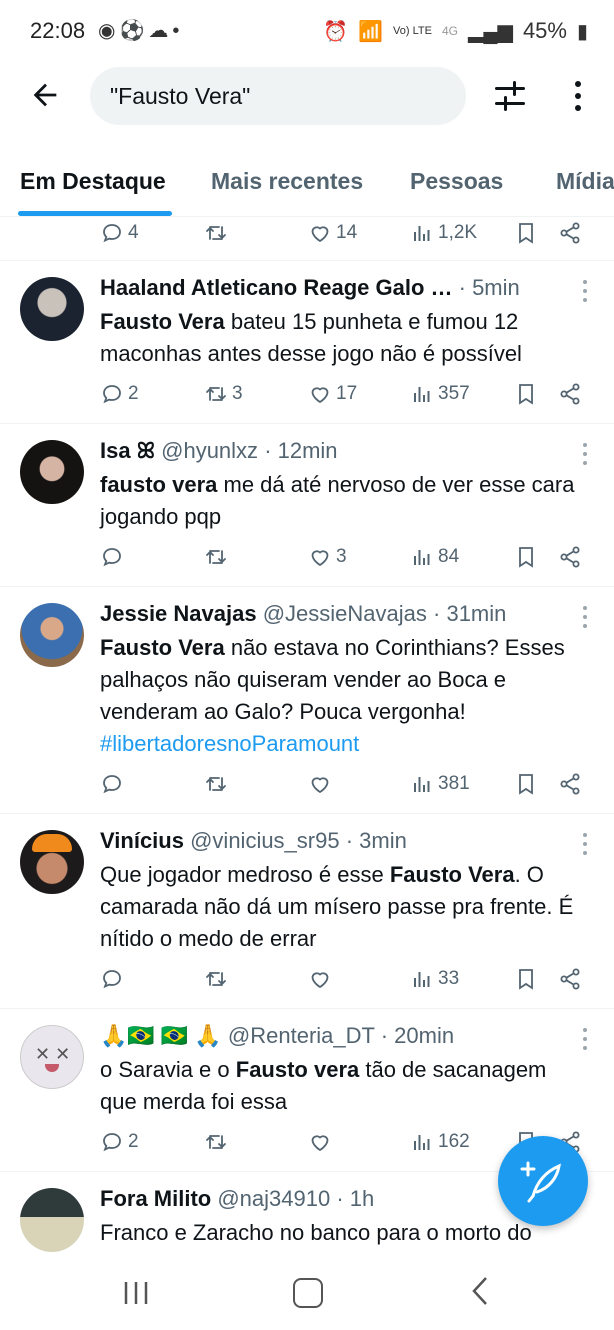 The image size is (614, 1330). What do you see at coordinates (327, 557) in the screenshot?
I see `like-button: 3` at bounding box center [327, 557].